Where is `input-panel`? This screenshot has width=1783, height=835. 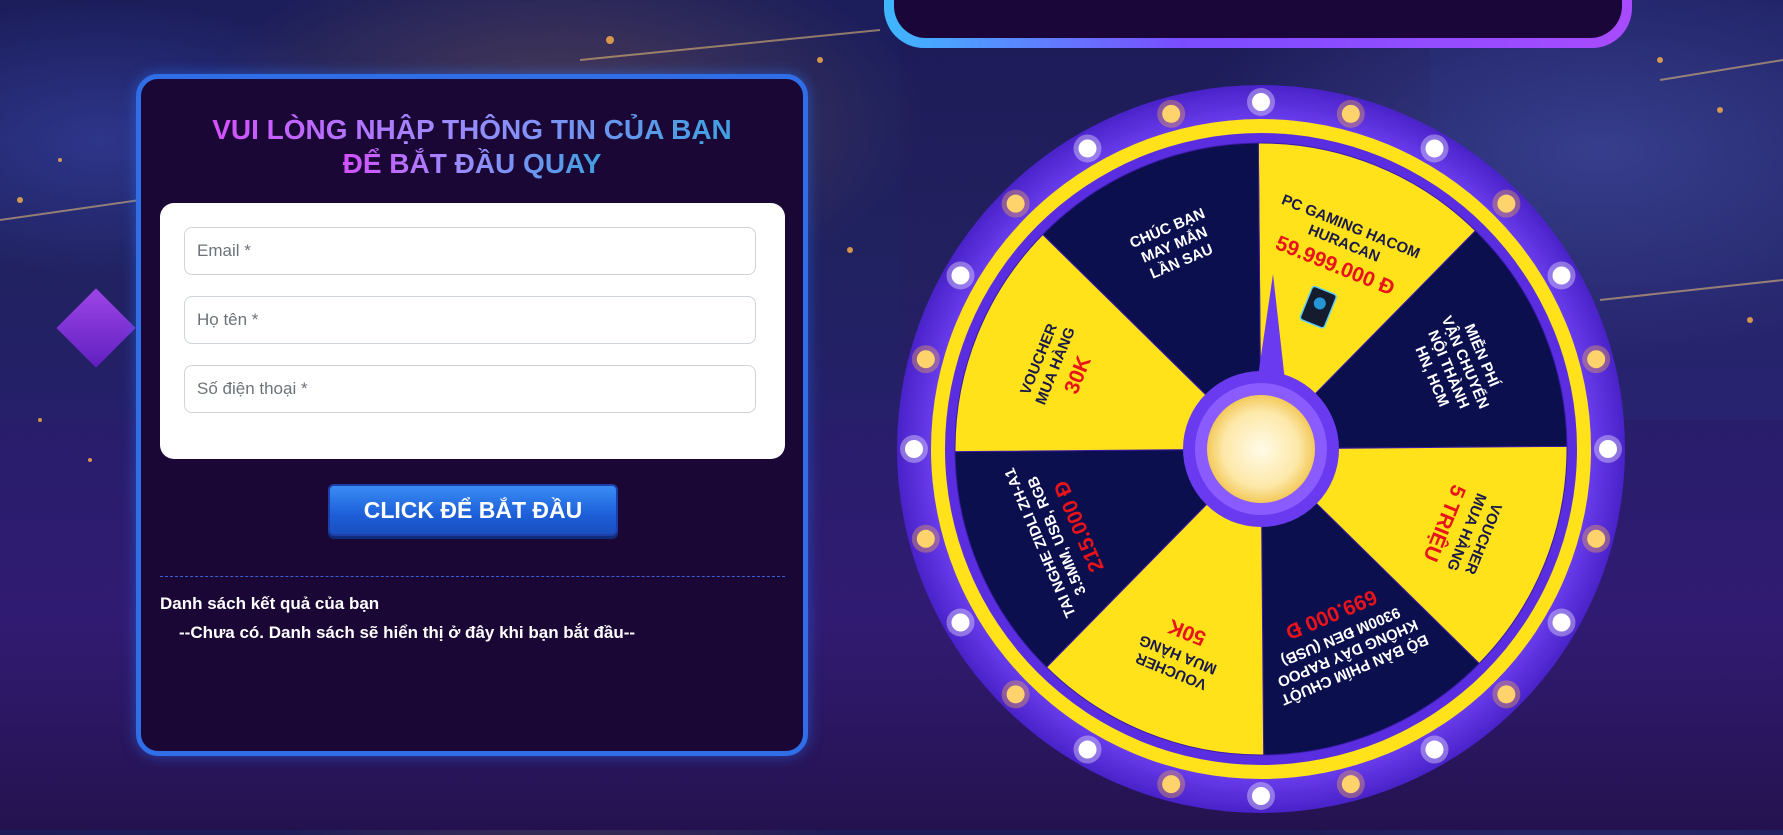
input-panel is located at coordinates (472, 331).